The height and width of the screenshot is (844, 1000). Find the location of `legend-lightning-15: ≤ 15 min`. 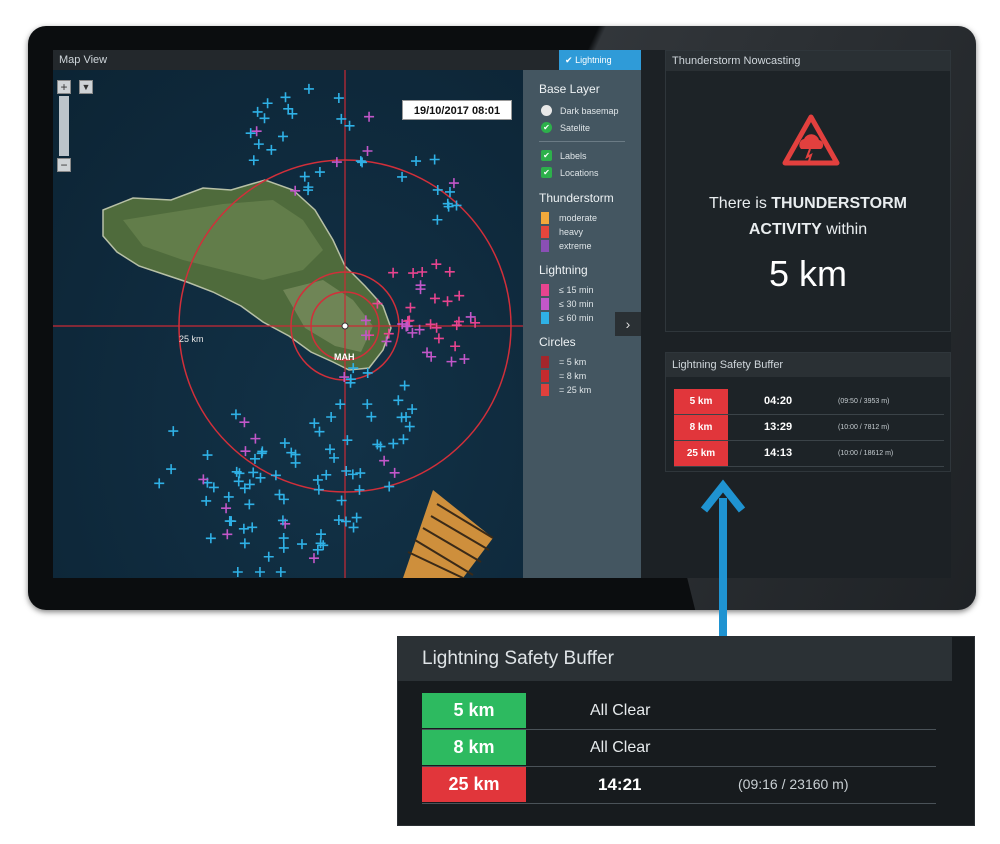

legend-lightning-15: ≤ 15 min is located at coordinates (582, 290).